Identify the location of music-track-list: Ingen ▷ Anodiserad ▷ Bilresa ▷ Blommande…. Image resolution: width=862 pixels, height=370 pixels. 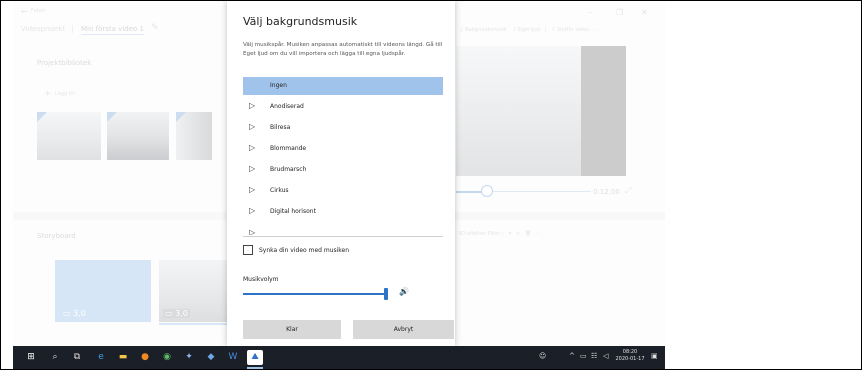
(343, 156).